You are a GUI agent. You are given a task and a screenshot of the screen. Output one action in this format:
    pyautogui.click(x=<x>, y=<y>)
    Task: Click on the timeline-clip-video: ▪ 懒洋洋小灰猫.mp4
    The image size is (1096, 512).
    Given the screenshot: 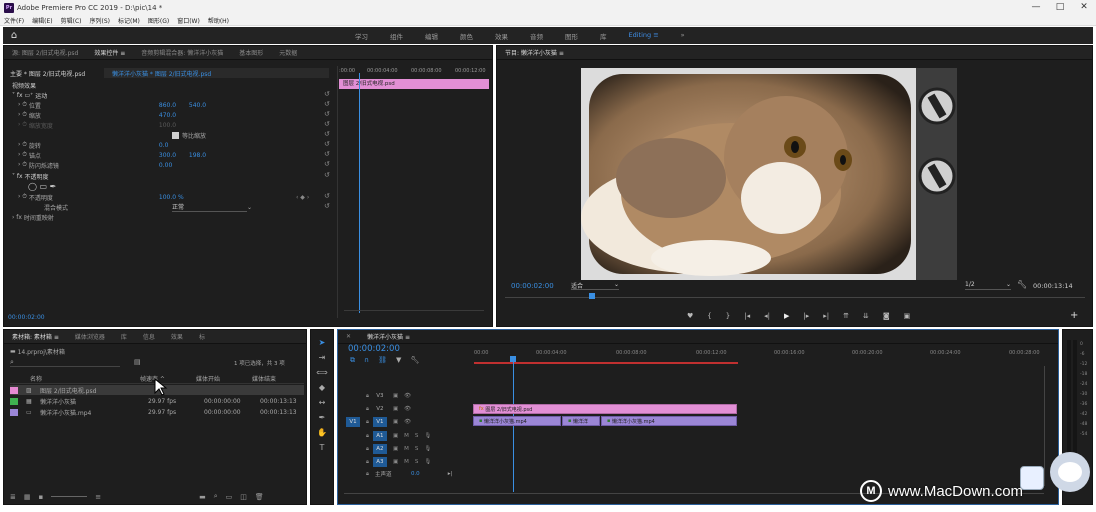 What is the action you would take?
    pyautogui.click(x=669, y=421)
    